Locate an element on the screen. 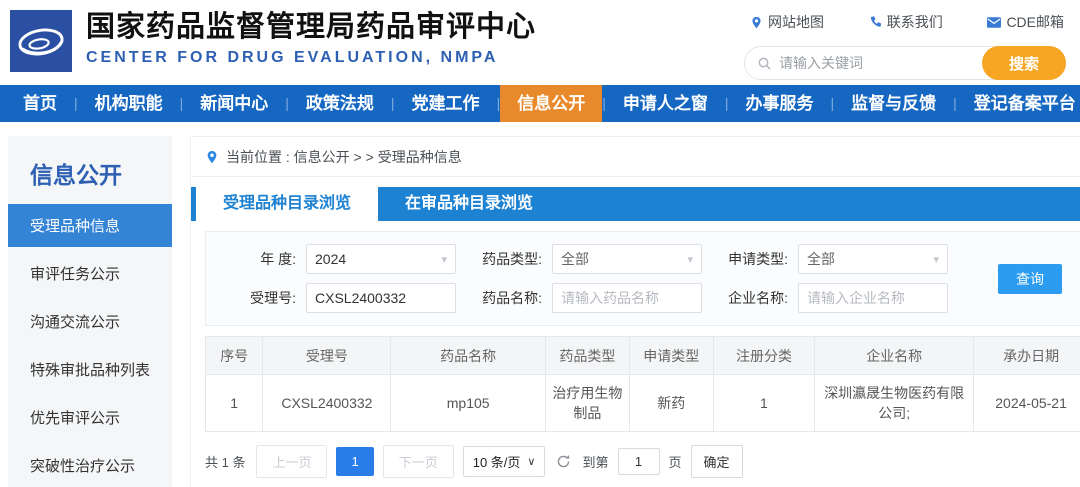  cde-logo is located at coordinates (41, 41).